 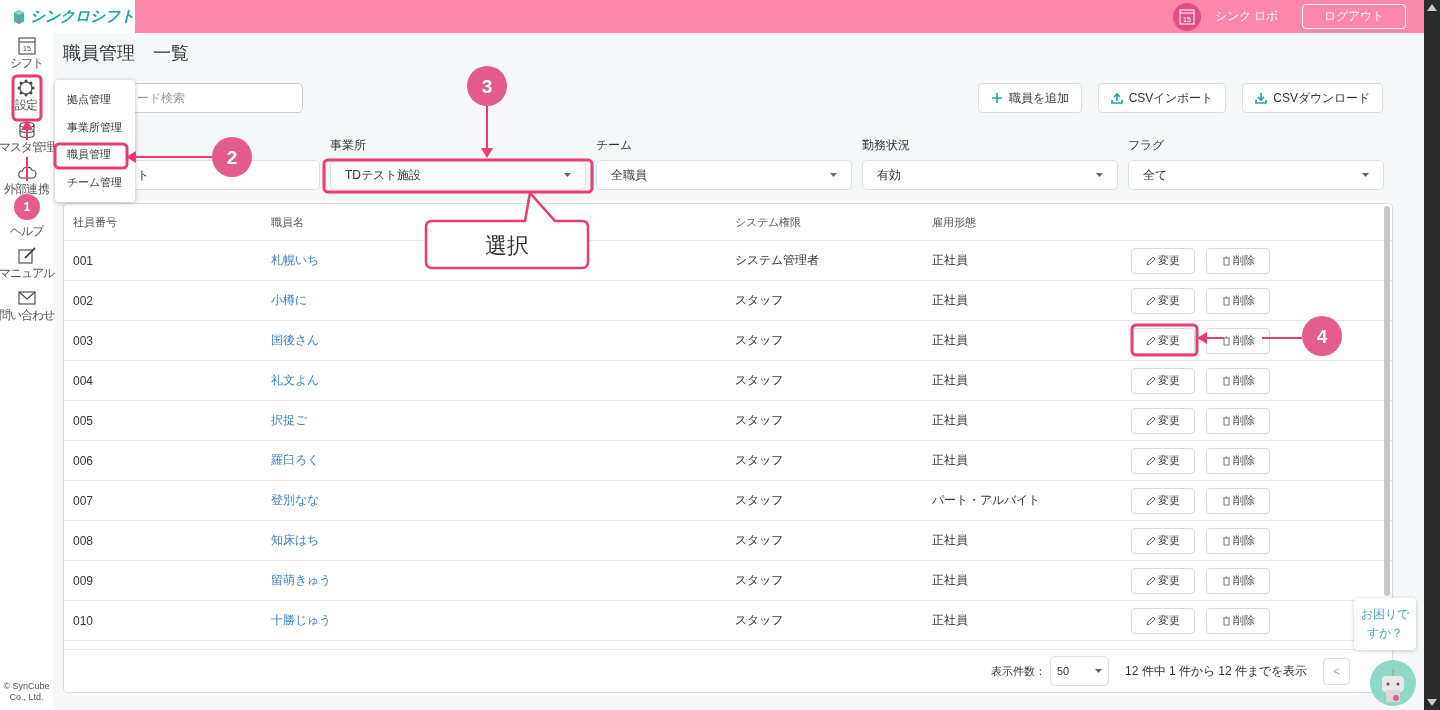 What do you see at coordinates (295, 540) in the screenshot?
I see `staff-name-link: 知床はち` at bounding box center [295, 540].